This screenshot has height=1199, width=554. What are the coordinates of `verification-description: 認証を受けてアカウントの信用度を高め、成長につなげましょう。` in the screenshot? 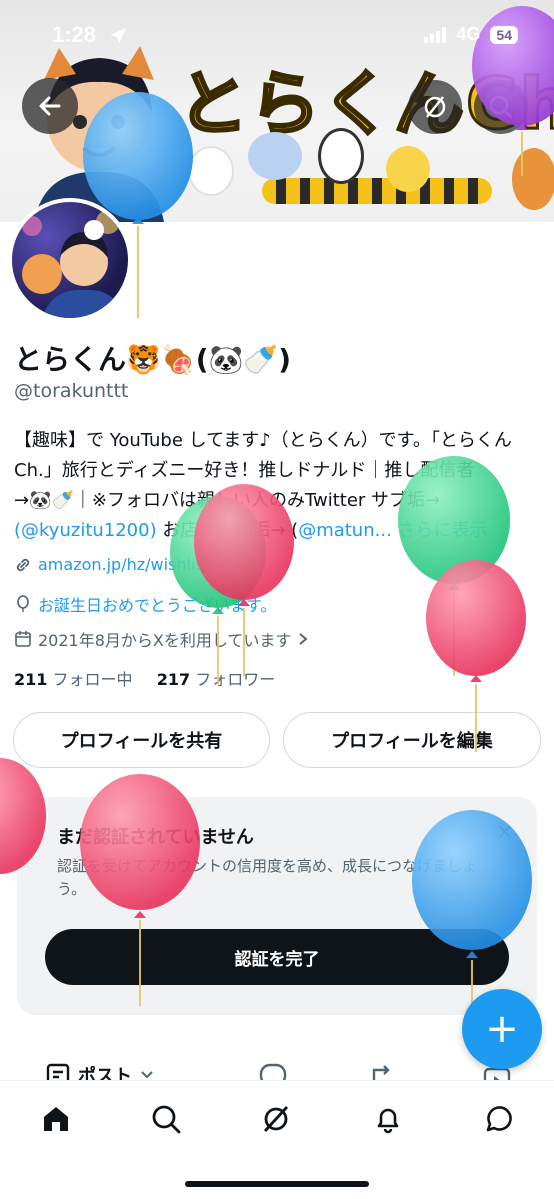 It's located at (267, 877).